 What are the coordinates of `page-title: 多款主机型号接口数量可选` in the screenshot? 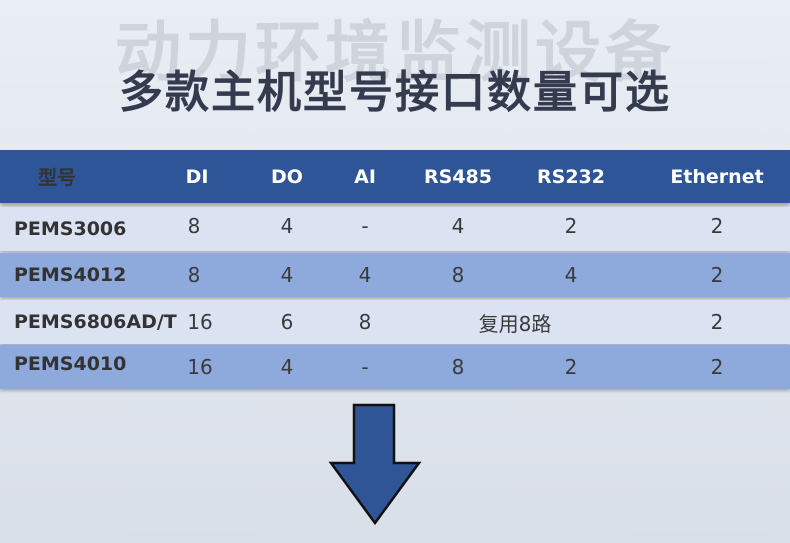 It's located at (395, 92).